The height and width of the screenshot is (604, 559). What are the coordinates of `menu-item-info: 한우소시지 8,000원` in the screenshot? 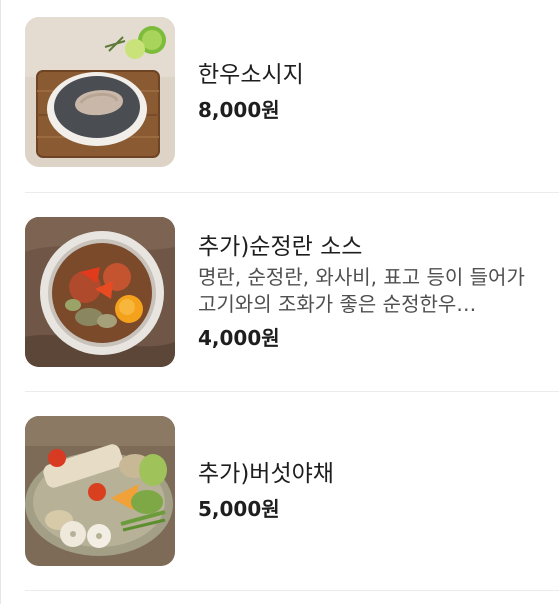 It's located at (376, 92).